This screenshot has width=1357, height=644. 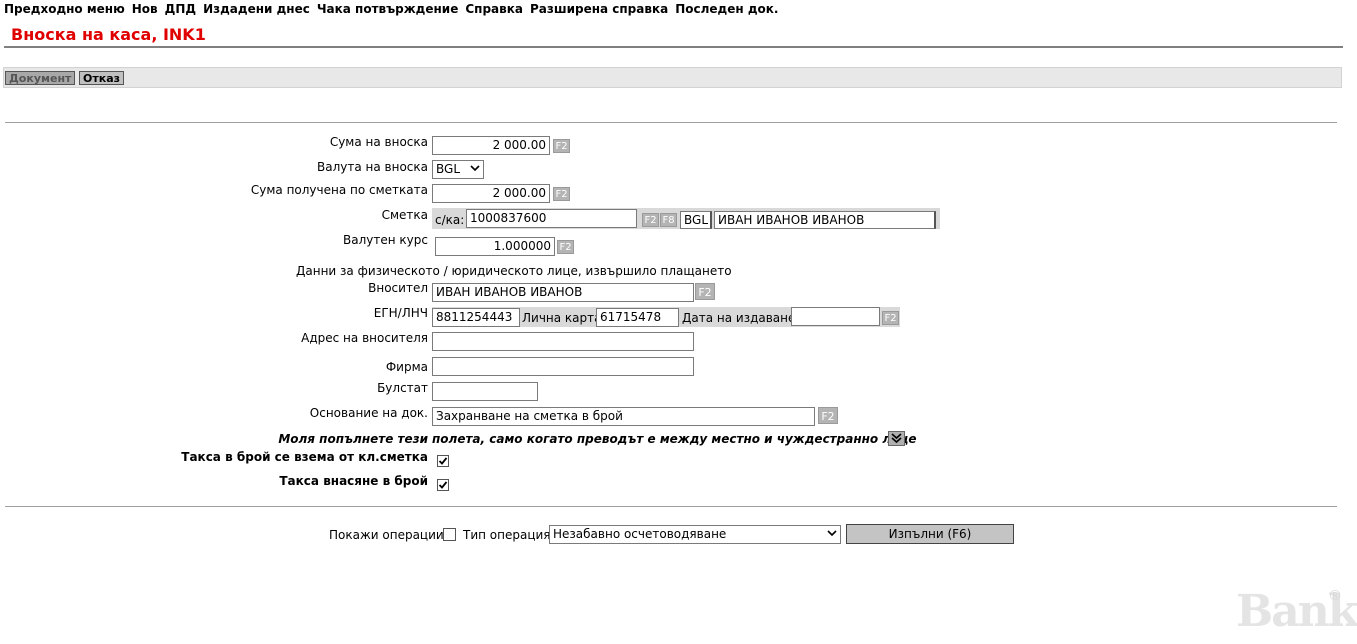 I want to click on egn-input: 8811254443, so click(x=476, y=317).